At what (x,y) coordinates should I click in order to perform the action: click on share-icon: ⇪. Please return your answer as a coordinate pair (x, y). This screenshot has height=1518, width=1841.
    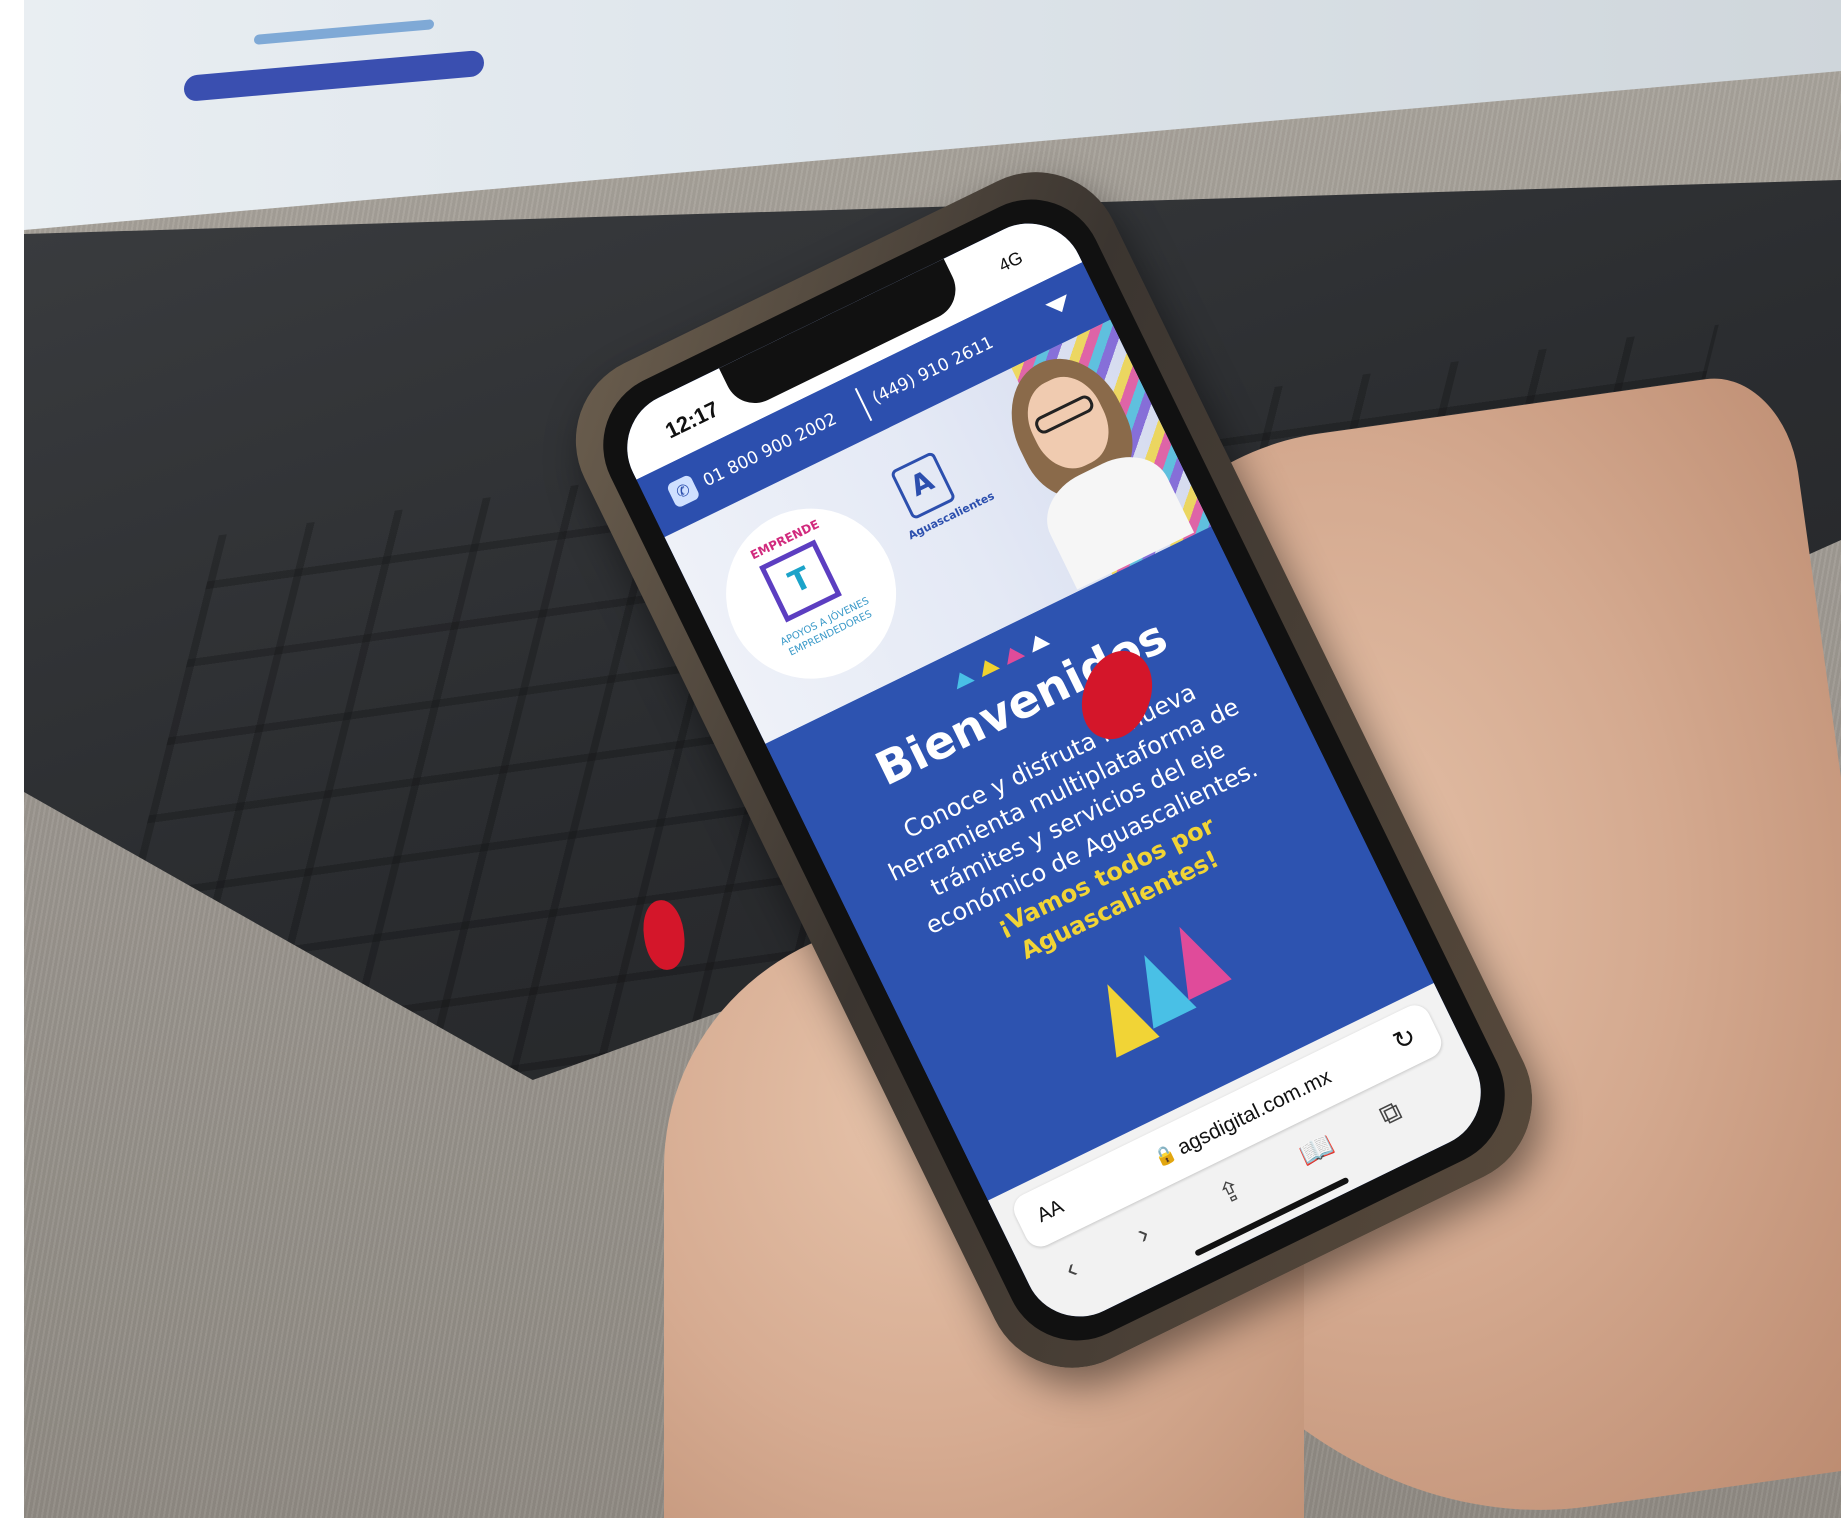
    Looking at the image, I should click on (1231, 1192).